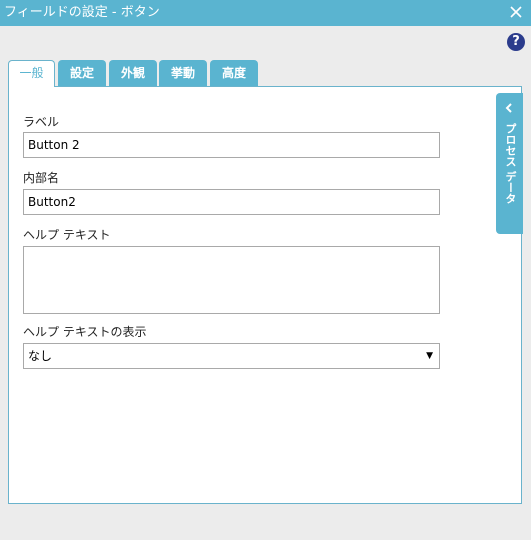 This screenshot has width=531, height=540. I want to click on dropdown-arrow-icon: ▼, so click(429, 356).